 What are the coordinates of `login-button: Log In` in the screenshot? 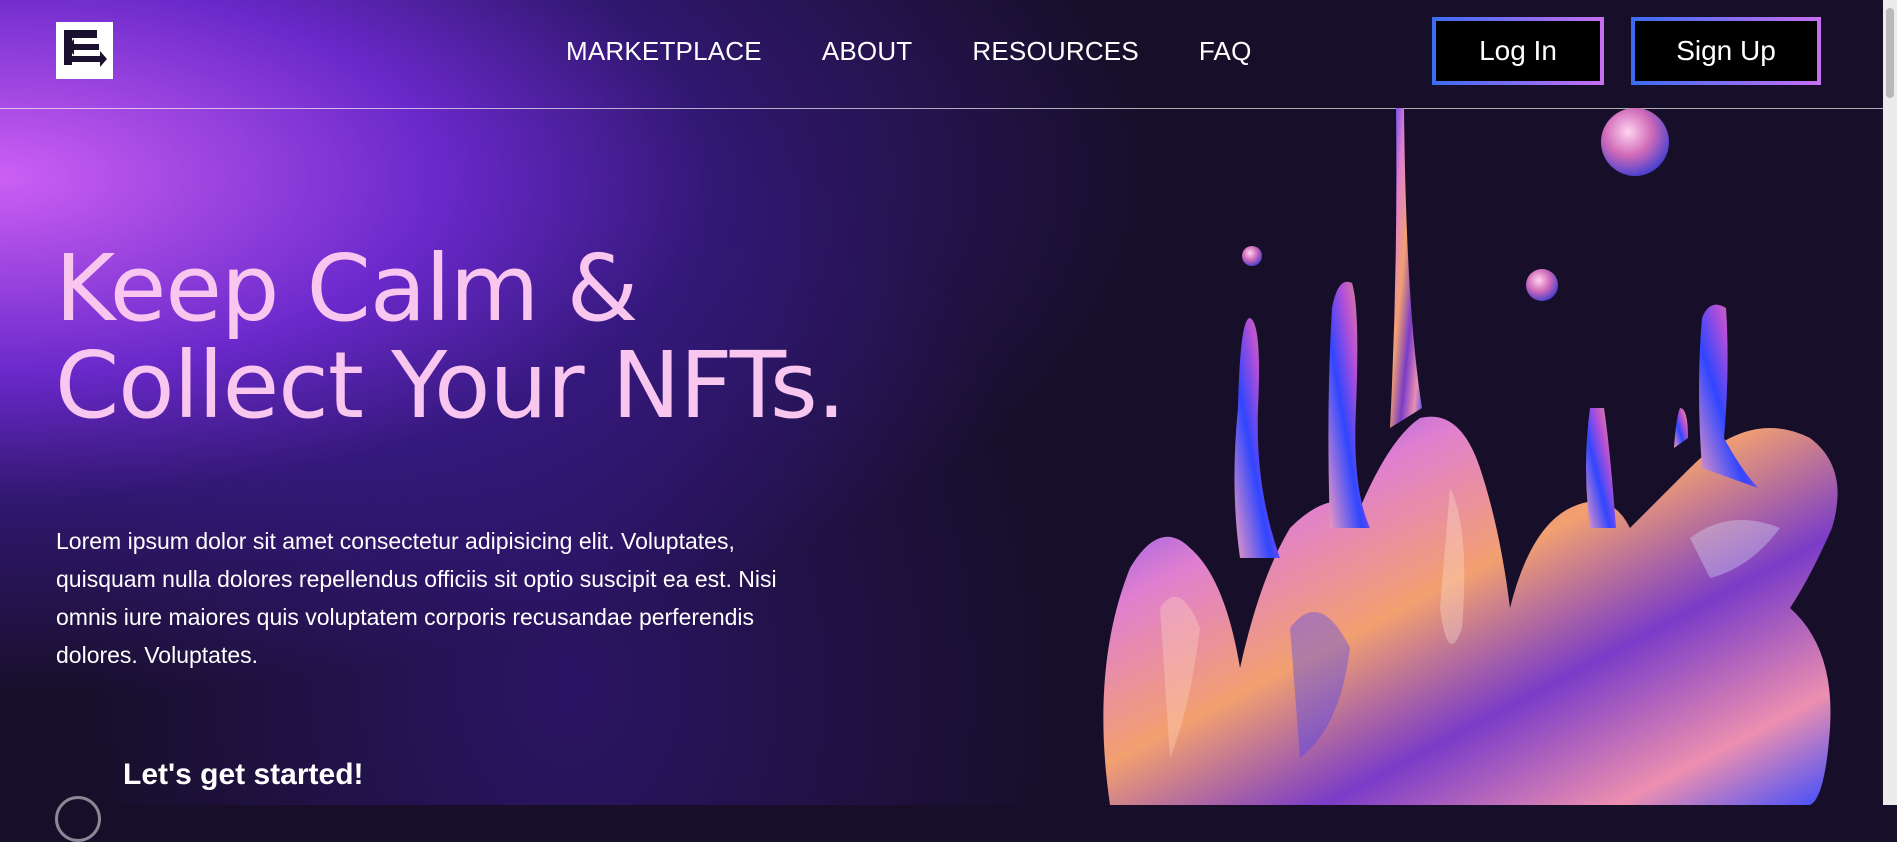 It's located at (1518, 51).